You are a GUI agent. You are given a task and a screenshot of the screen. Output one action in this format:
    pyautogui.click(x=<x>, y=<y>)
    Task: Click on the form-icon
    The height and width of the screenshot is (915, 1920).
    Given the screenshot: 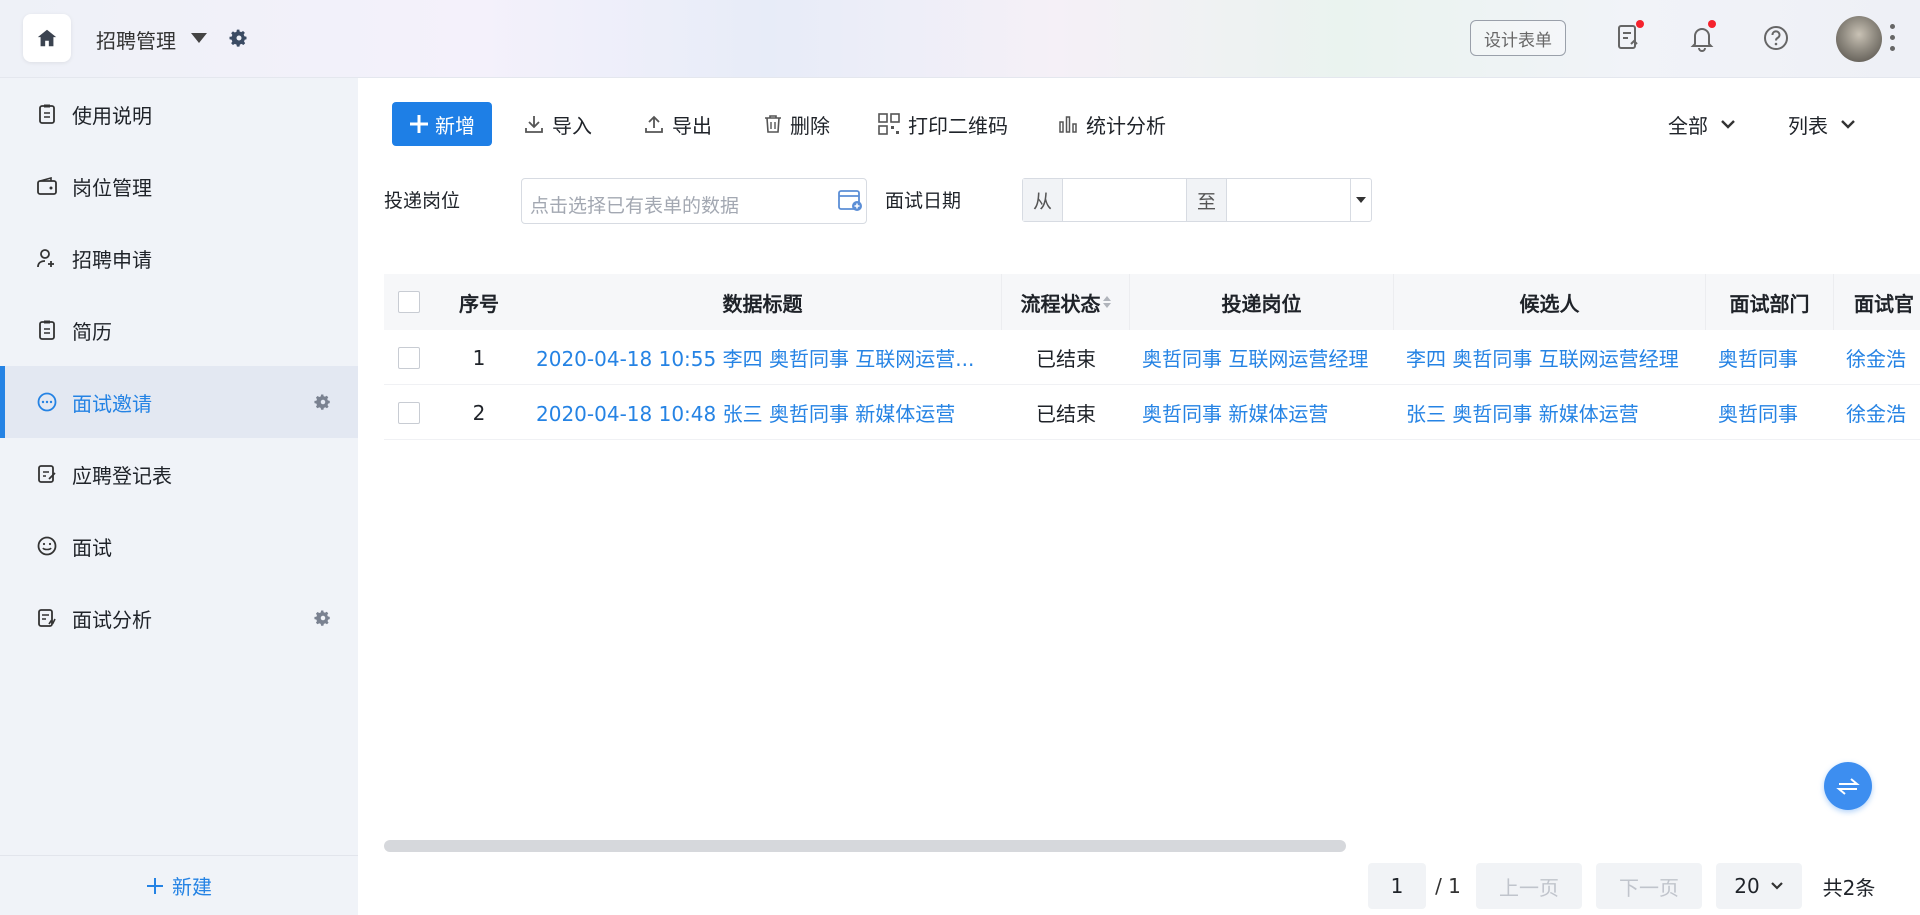 What is the action you would take?
    pyautogui.click(x=1628, y=37)
    